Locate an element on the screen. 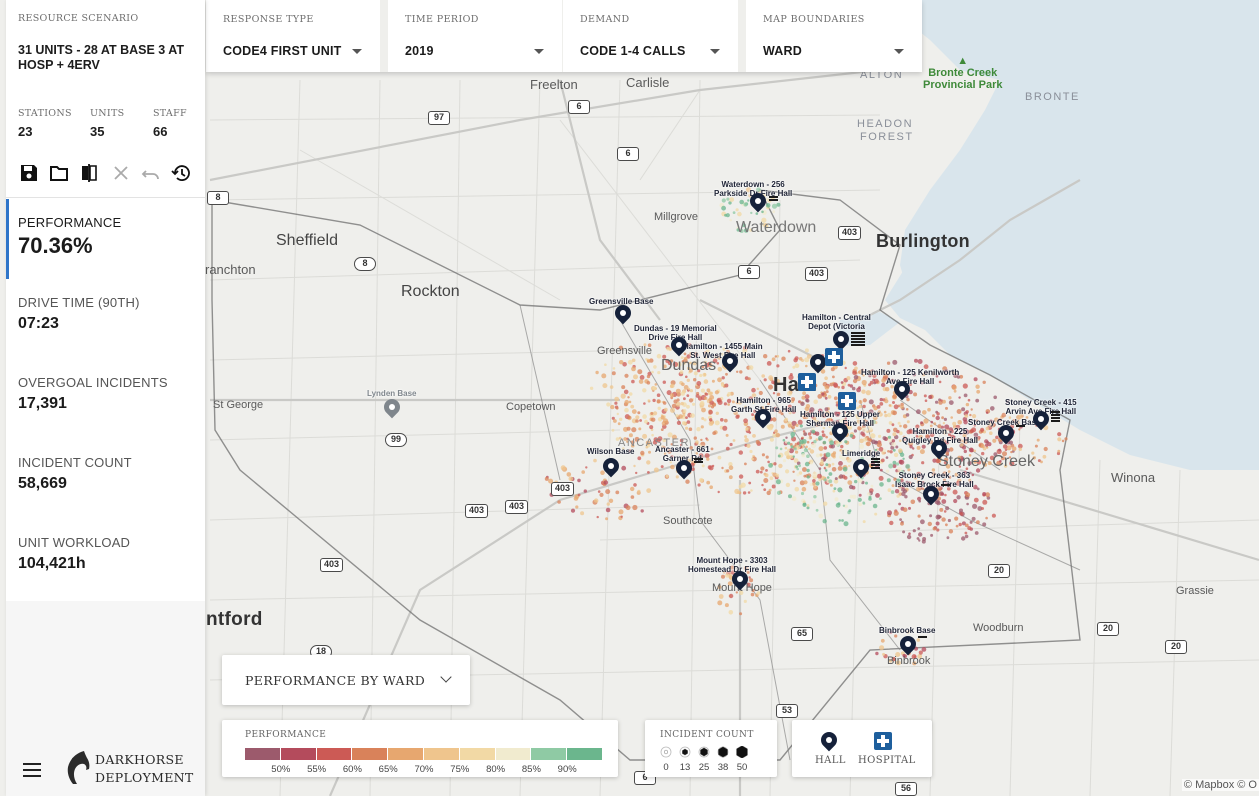 Image resolution: width=1259 pixels, height=796 pixels. performance-tick-label: 50% is located at coordinates (281, 769).